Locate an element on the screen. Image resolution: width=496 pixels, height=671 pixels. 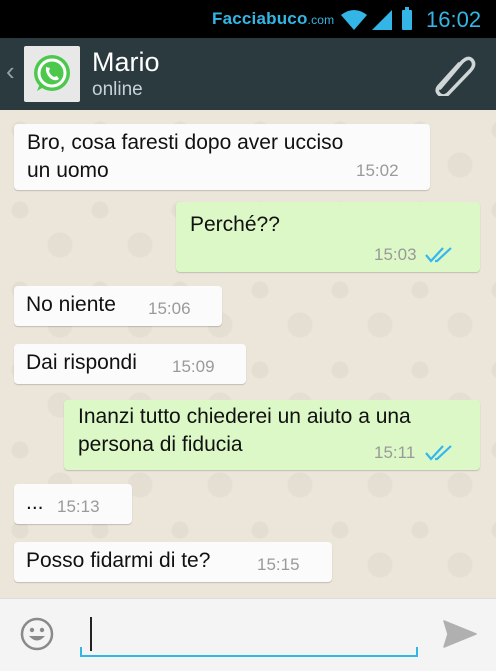
whatsapp-logo-icon is located at coordinates (52, 73).